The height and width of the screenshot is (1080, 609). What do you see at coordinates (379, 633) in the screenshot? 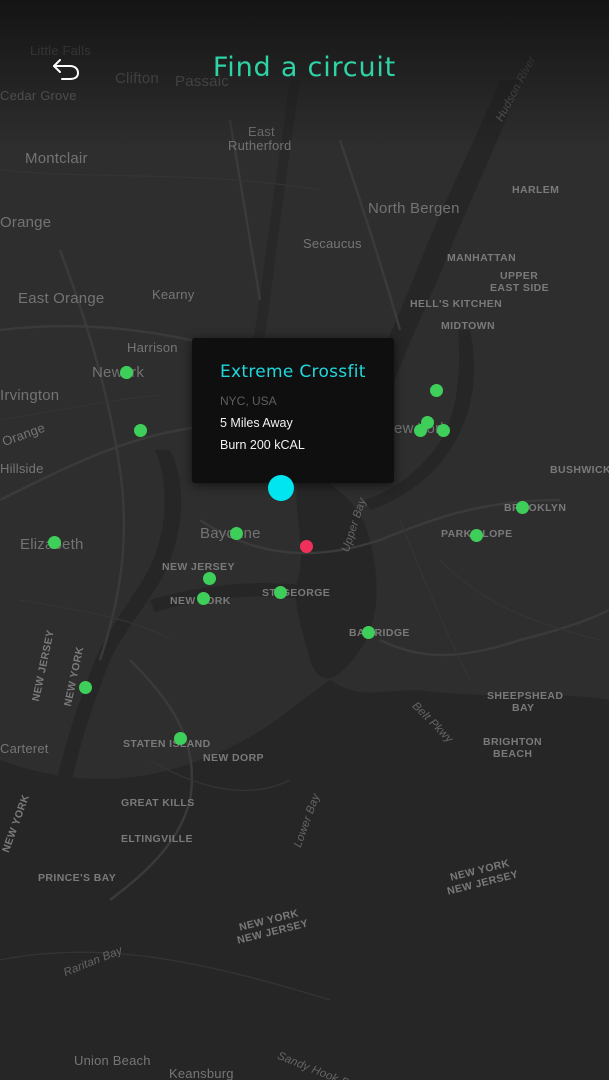
I see `map-place-label: BAY RIDGE` at bounding box center [379, 633].